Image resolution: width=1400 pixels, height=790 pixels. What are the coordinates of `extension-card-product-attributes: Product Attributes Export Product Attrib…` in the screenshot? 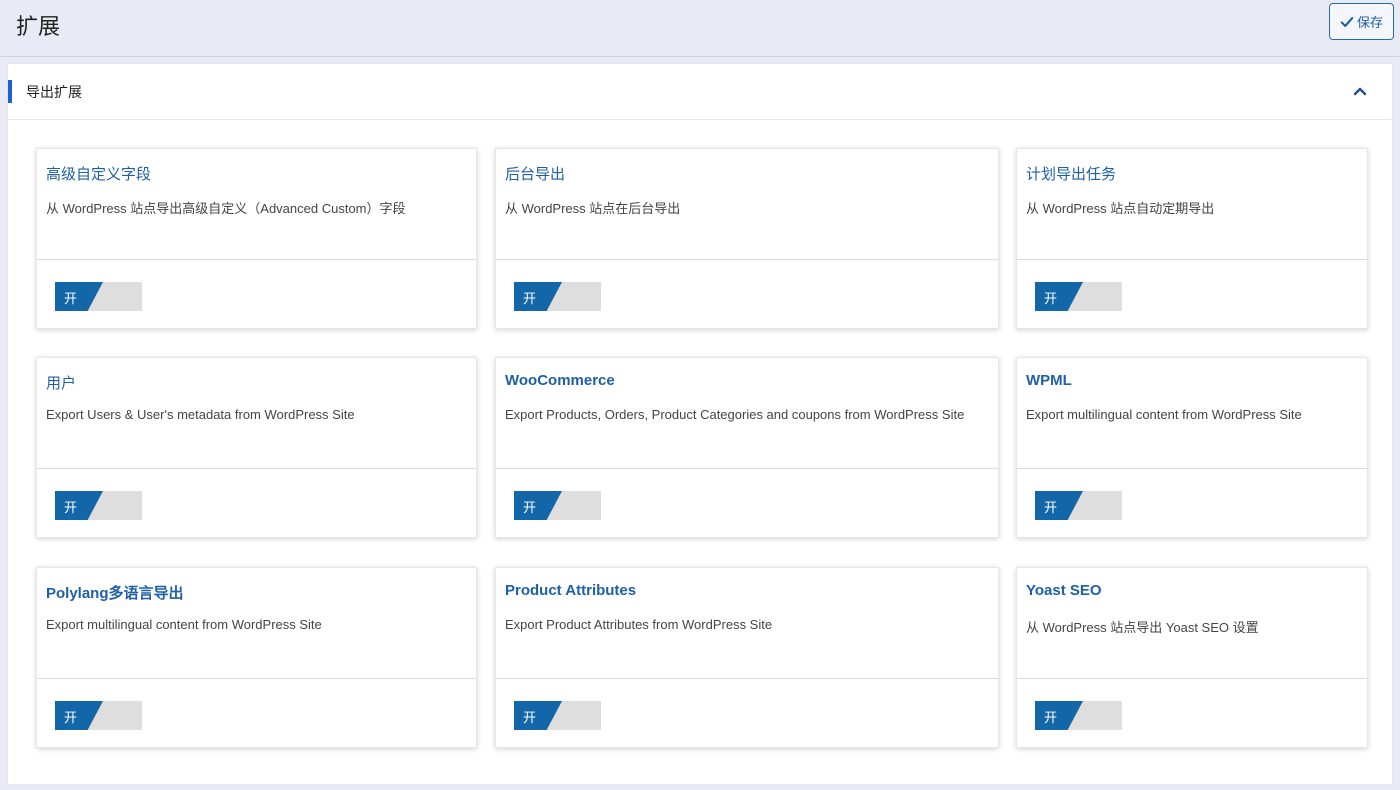 It's located at (747, 657).